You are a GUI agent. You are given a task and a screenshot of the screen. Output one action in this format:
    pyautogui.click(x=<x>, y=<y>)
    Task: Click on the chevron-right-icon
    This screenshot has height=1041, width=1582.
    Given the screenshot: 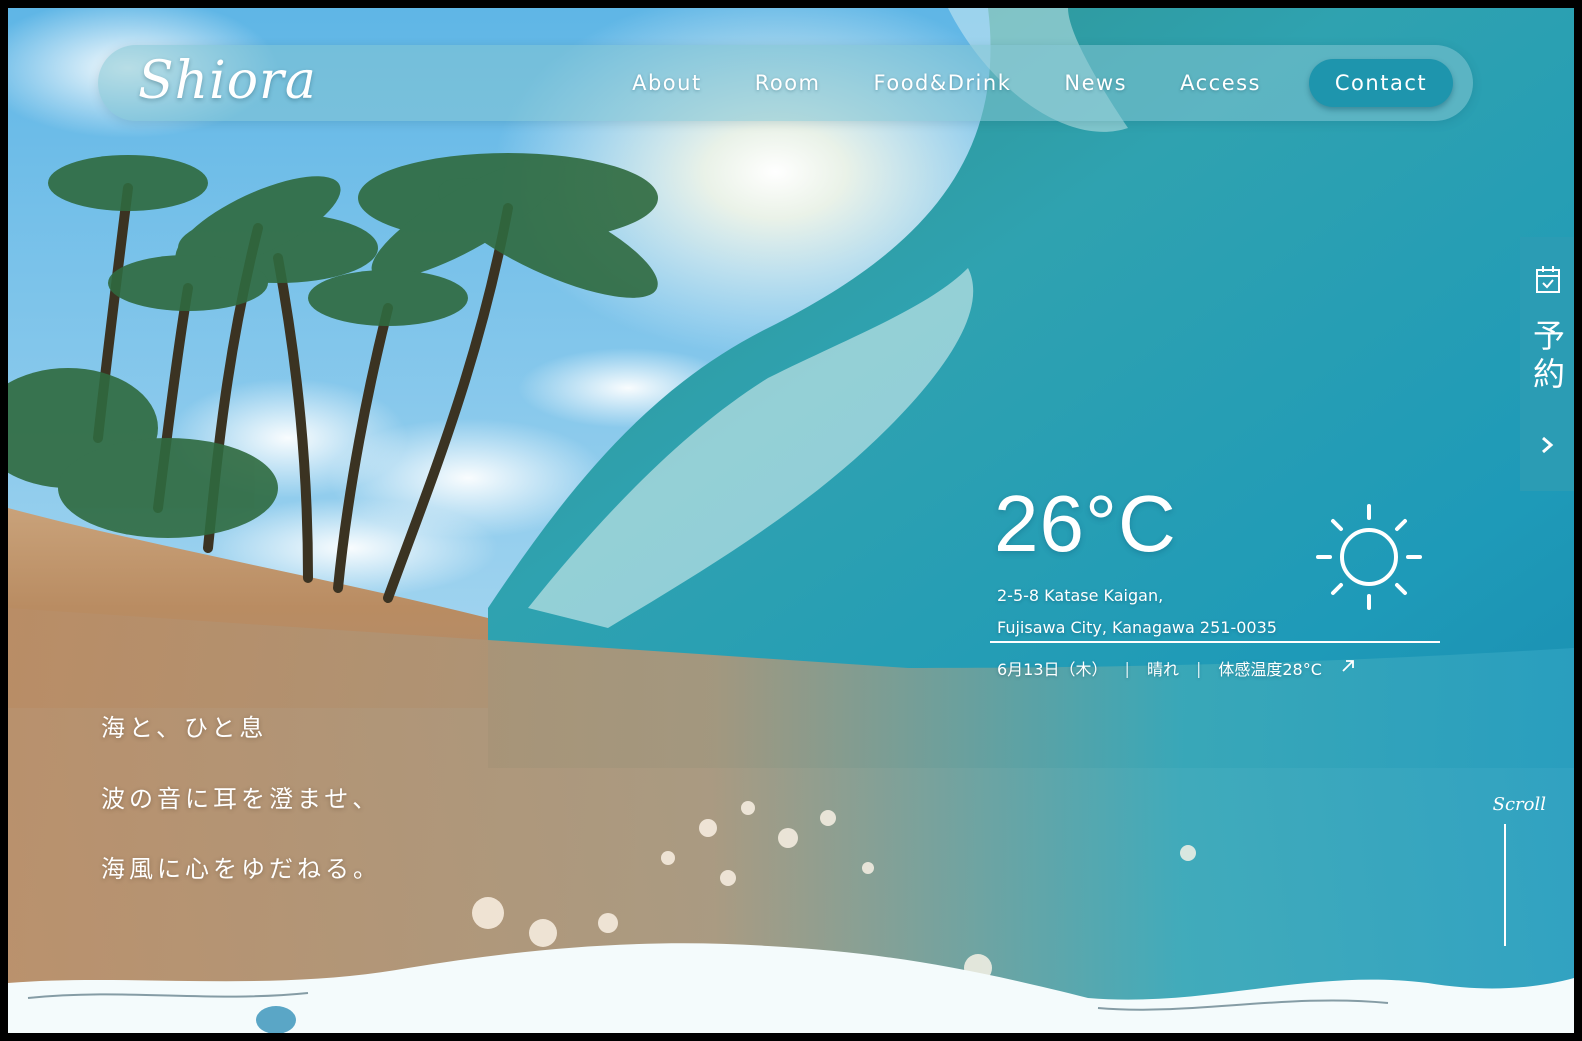 What is the action you would take?
    pyautogui.click(x=1547, y=447)
    